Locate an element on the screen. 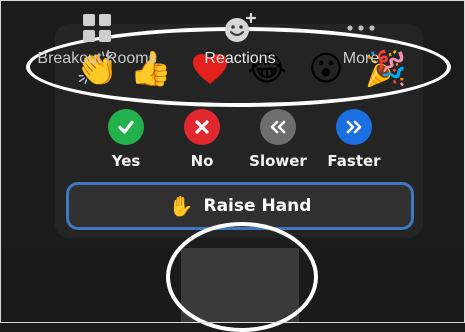 This screenshot has width=465, height=332. x-icon is located at coordinates (202, 127).